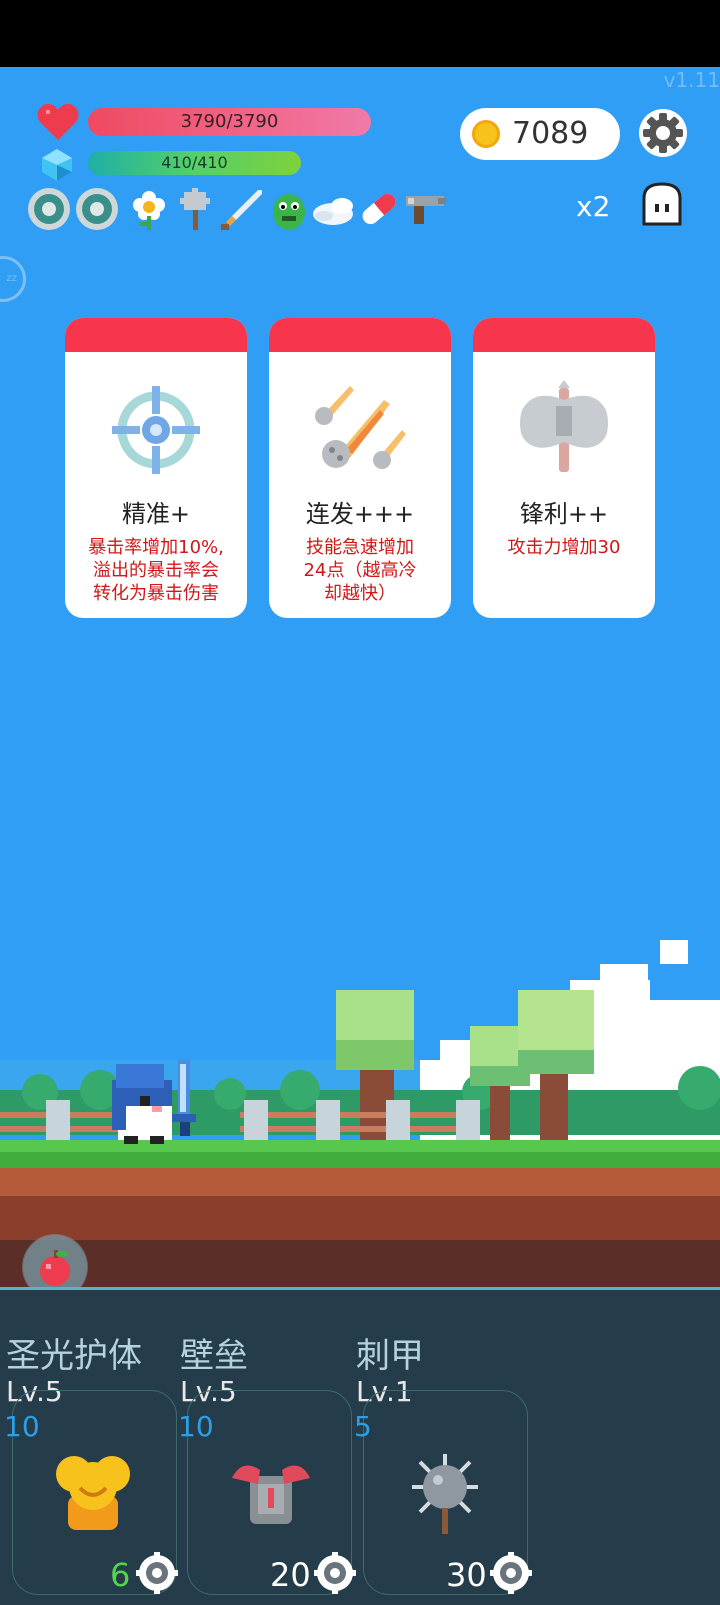 The width and height of the screenshot is (720, 1605). What do you see at coordinates (271, 1494) in the screenshot?
I see `armor-icon` at bounding box center [271, 1494].